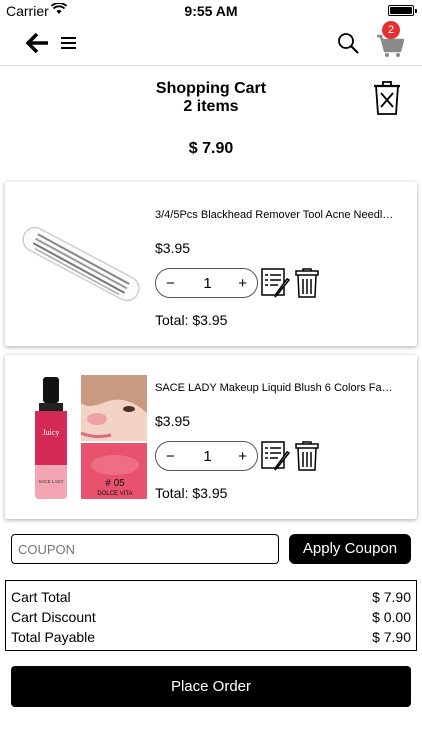  I want to click on search-icon, so click(348, 43).